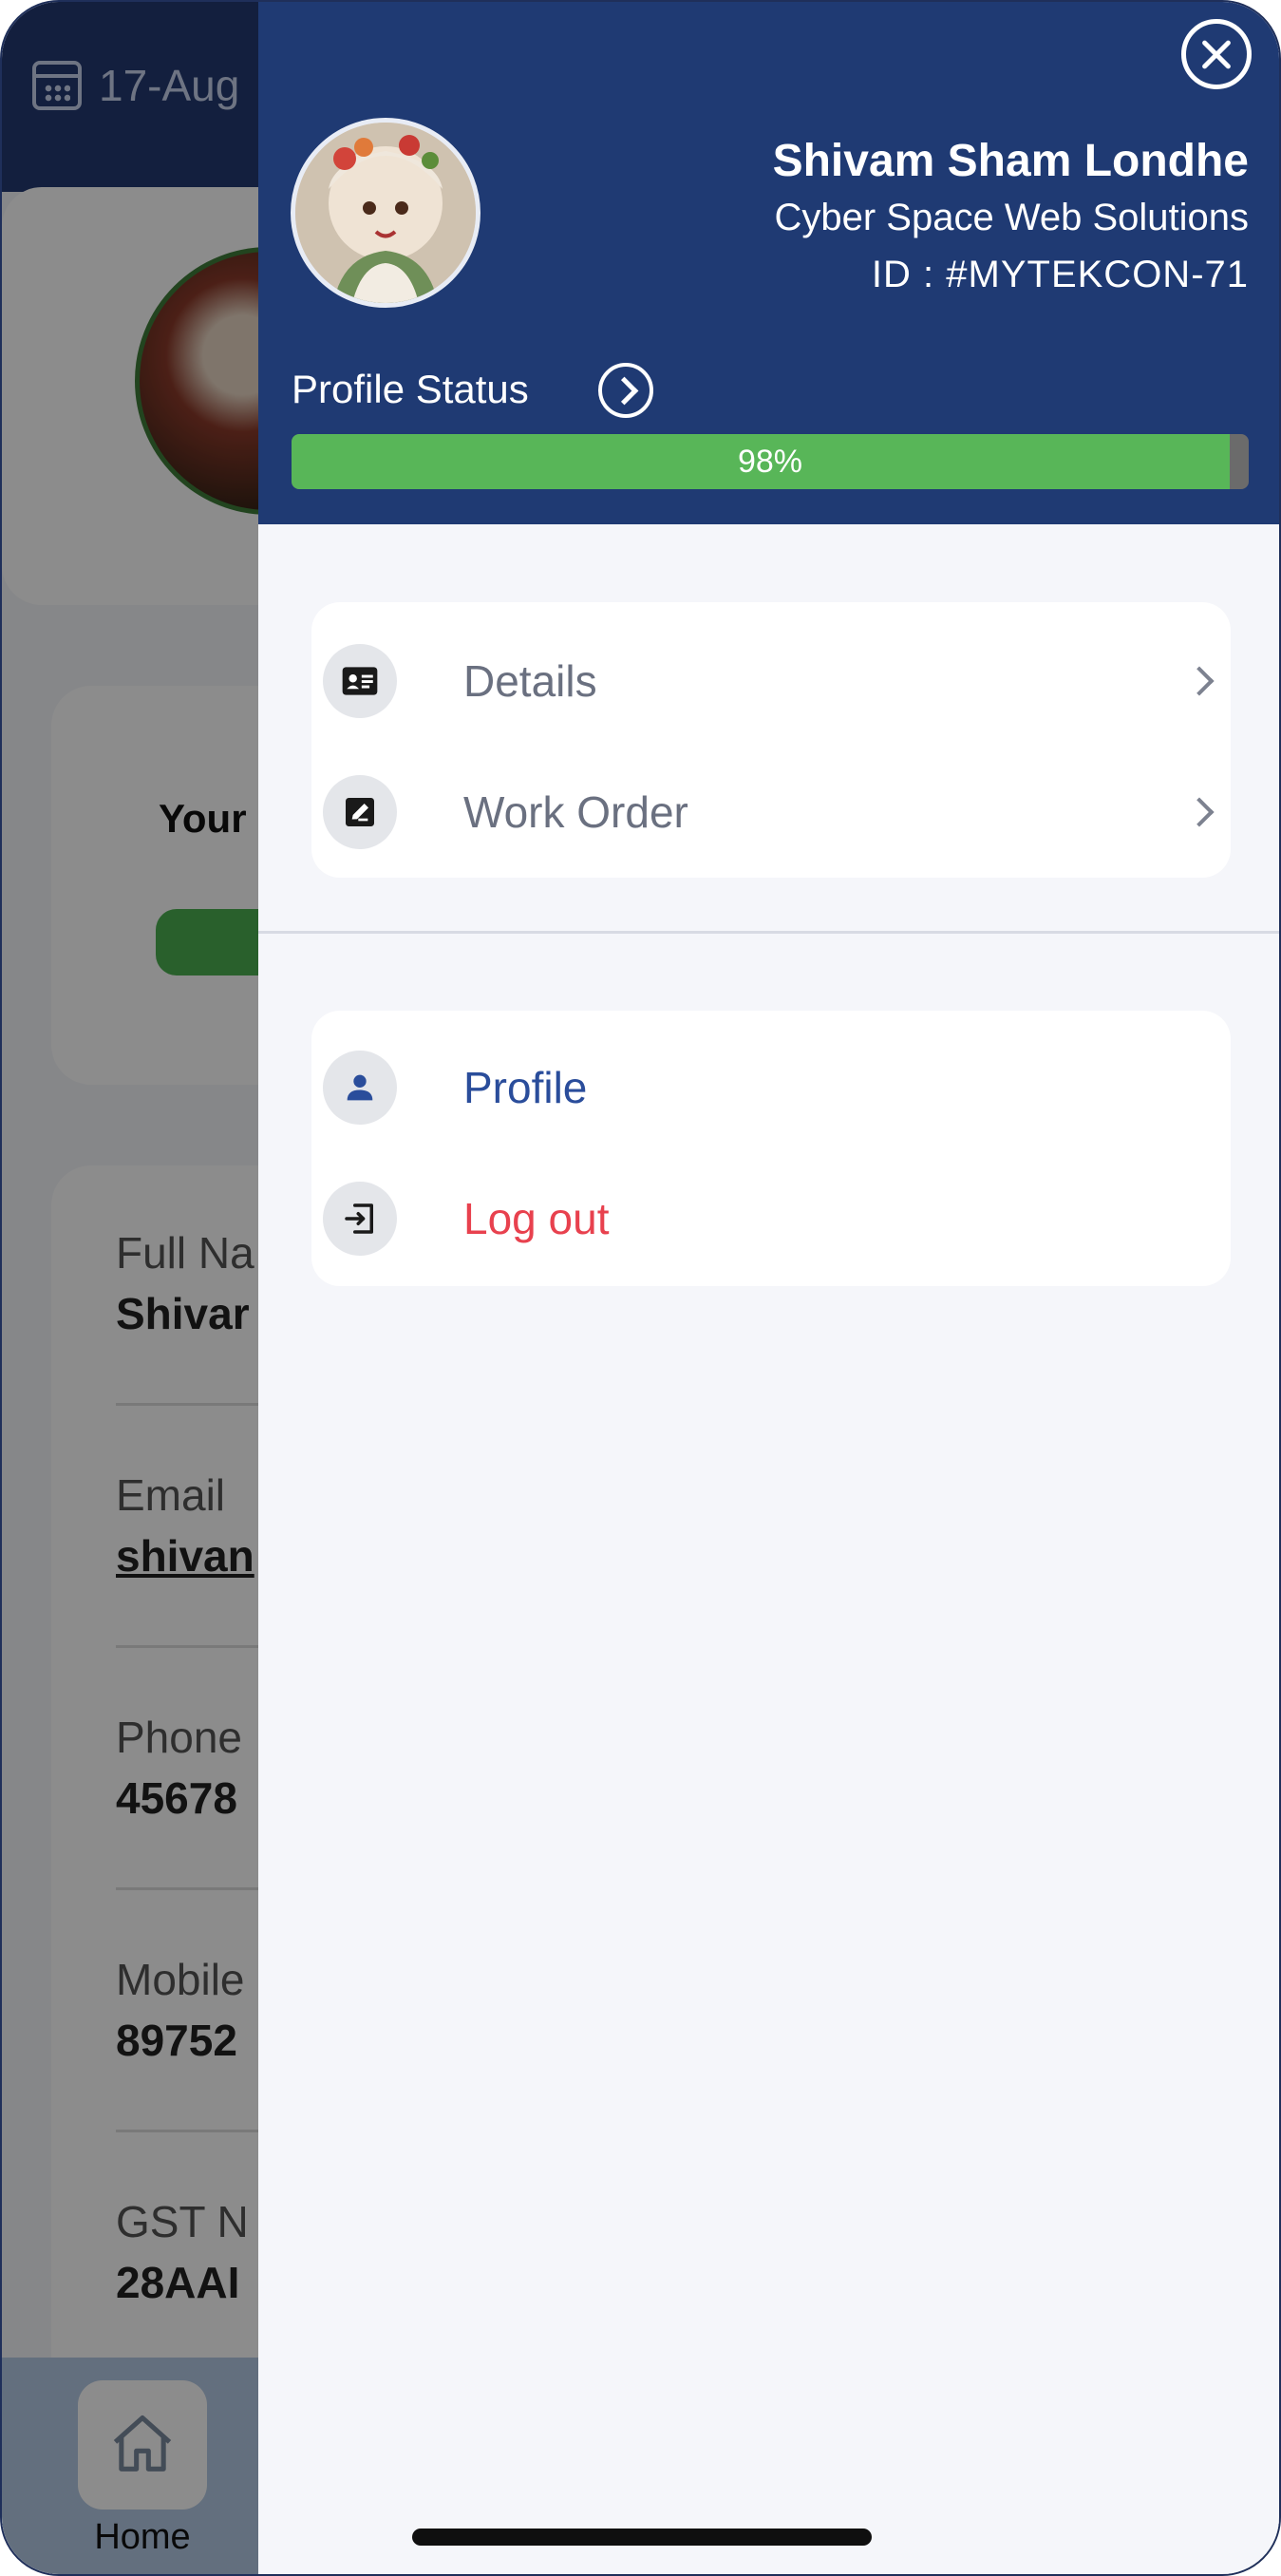  What do you see at coordinates (360, 1219) in the screenshot?
I see `logout-icon` at bounding box center [360, 1219].